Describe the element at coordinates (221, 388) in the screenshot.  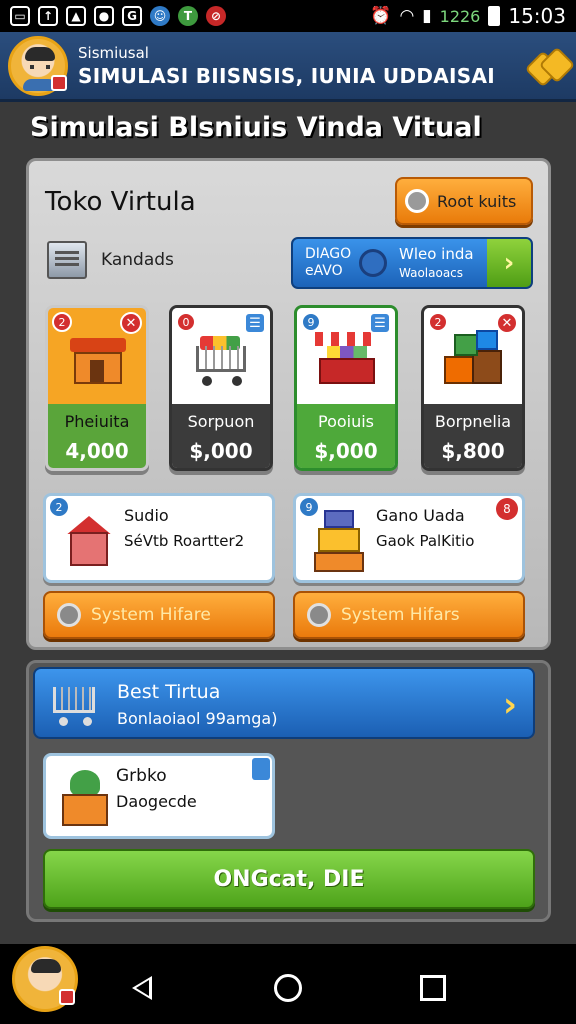
I see `product-card: 0 ☰ Sorpuon $,000` at that location.